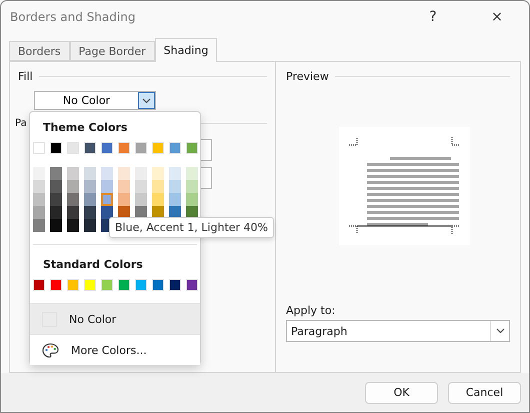 This screenshot has width=530, height=413. What do you see at coordinates (73, 17) in the screenshot?
I see `window-title: Borders and Shading` at bounding box center [73, 17].